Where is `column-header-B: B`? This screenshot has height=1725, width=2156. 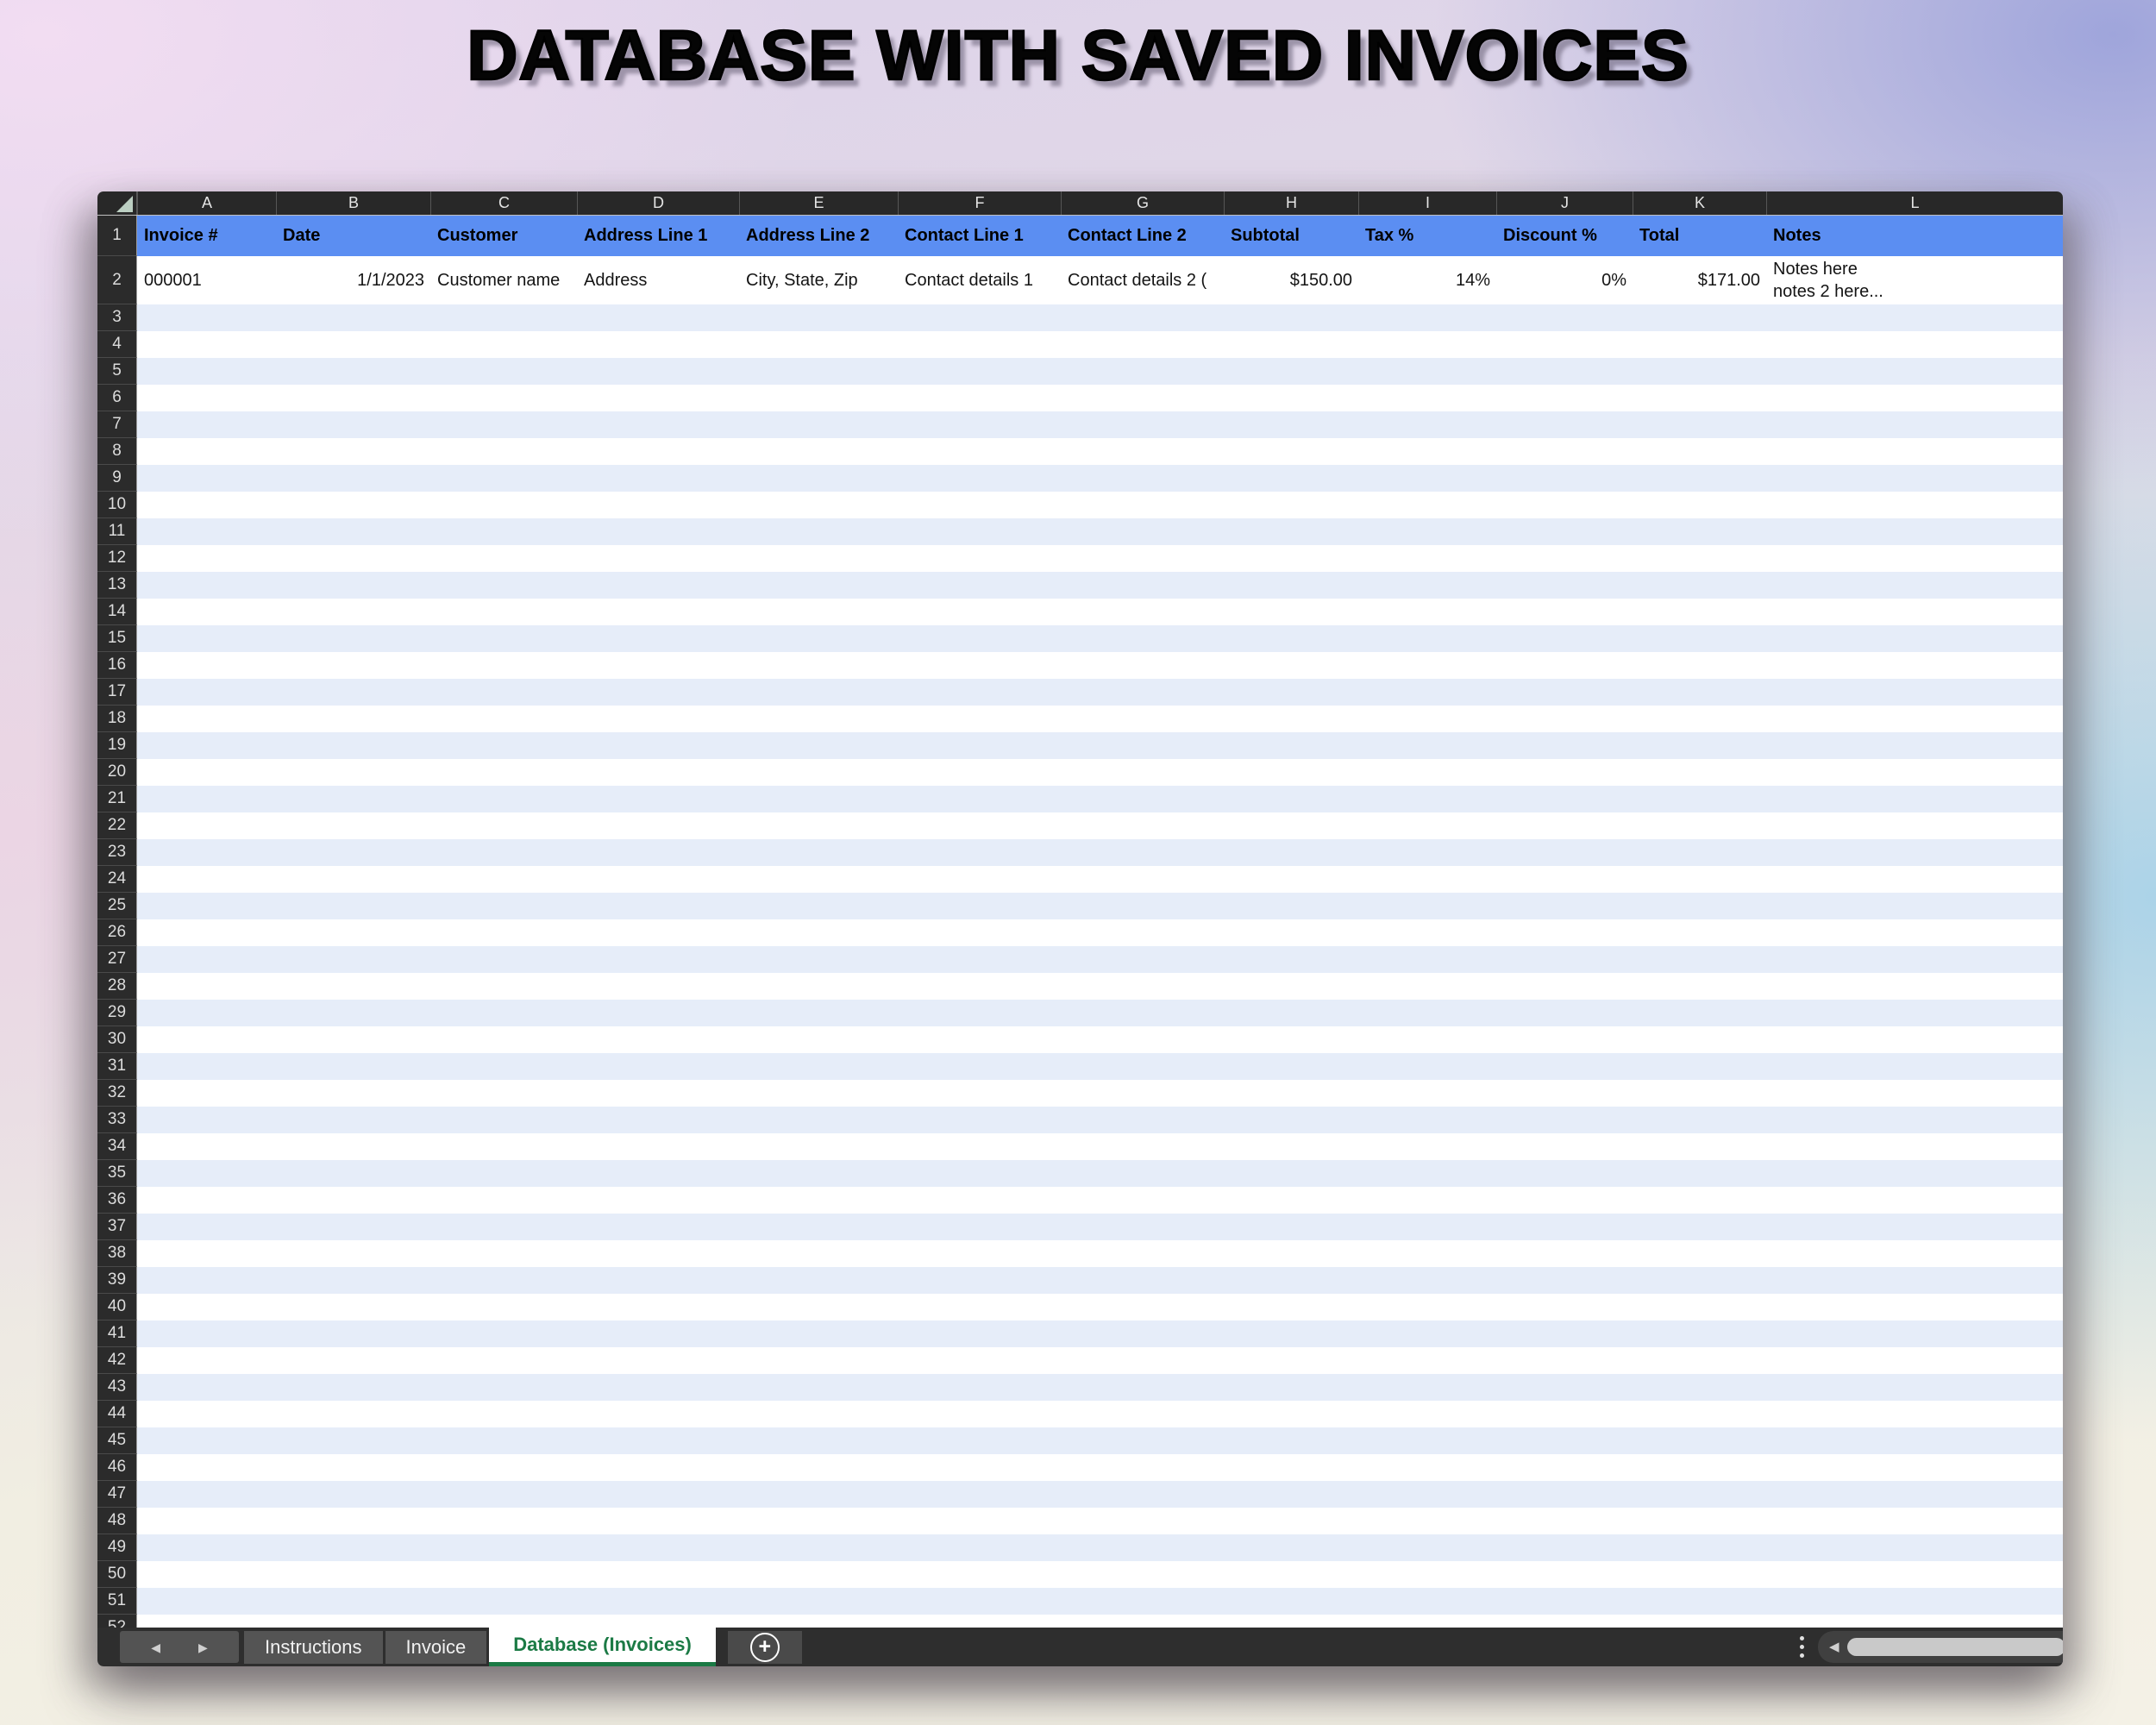
column-header-B: B is located at coordinates (353, 203).